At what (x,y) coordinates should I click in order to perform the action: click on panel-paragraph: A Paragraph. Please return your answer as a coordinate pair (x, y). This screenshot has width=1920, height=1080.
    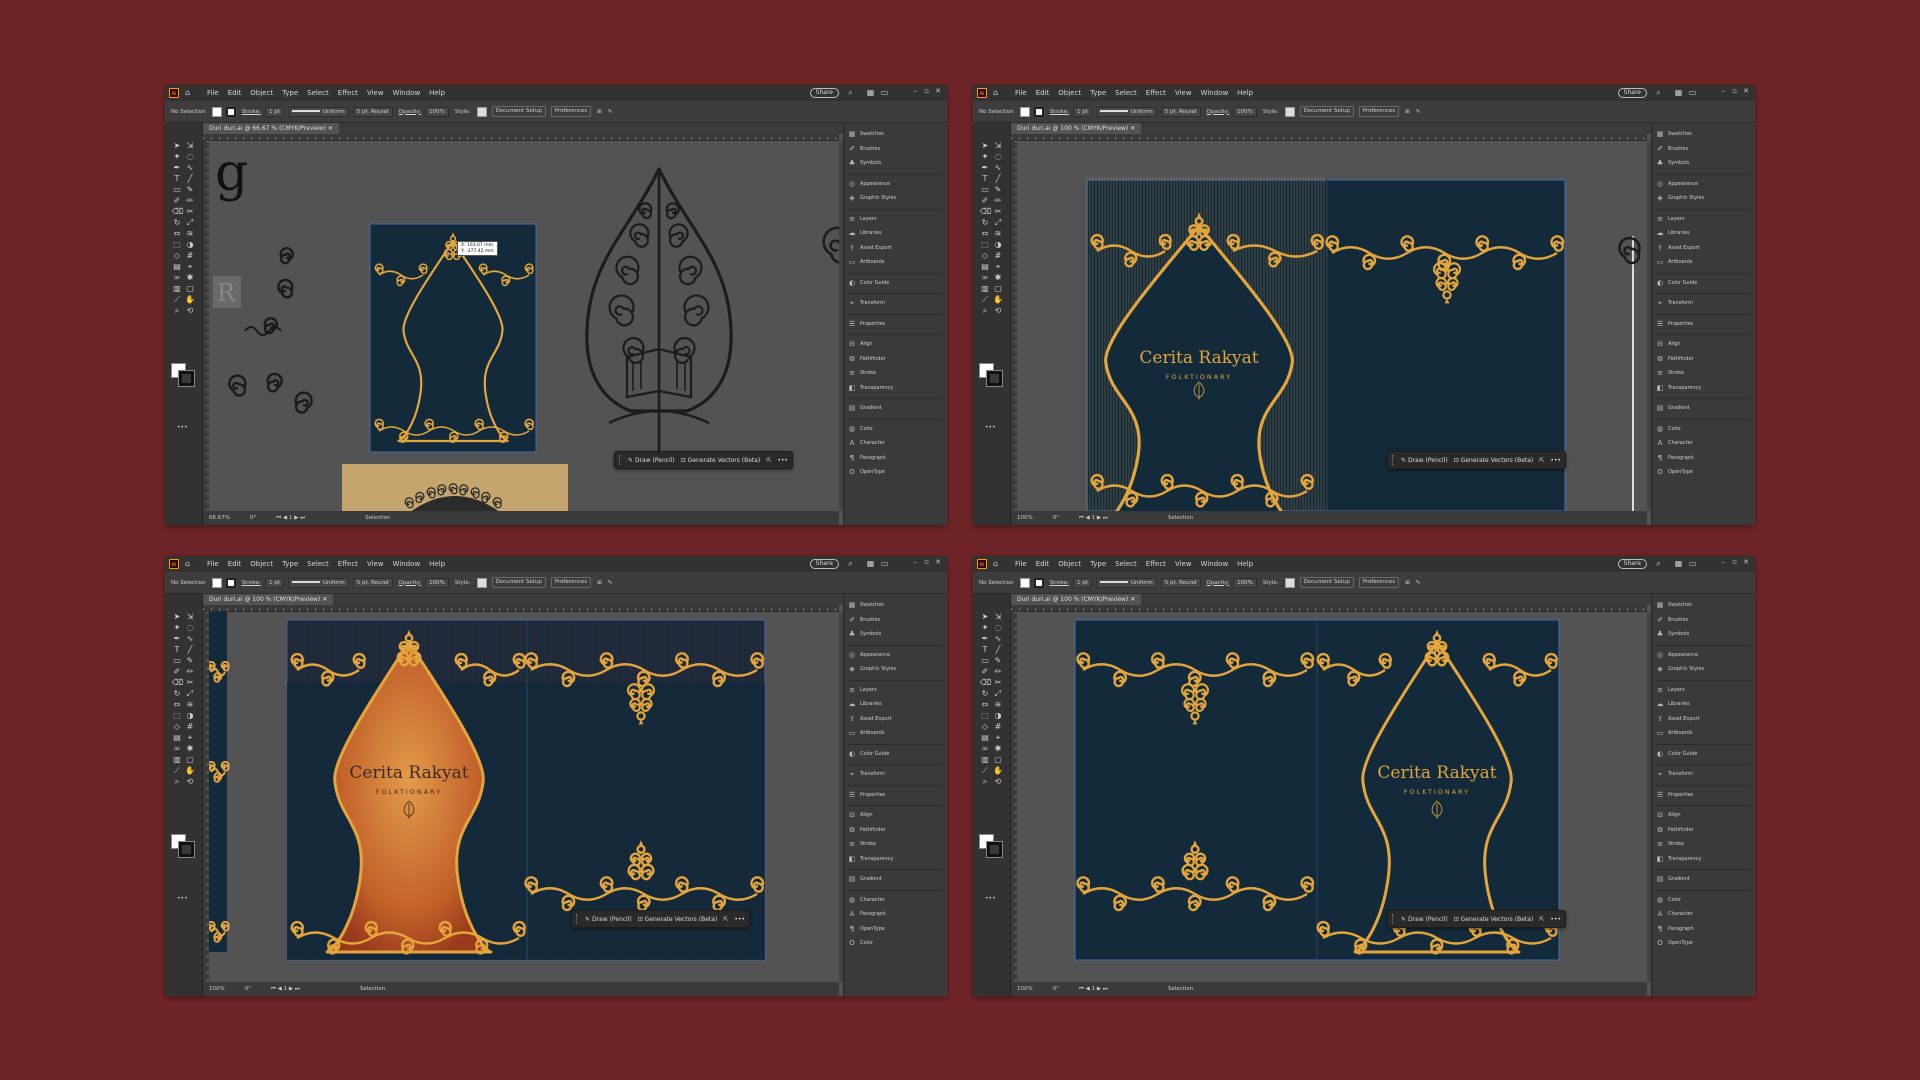
    Looking at the image, I should click on (867, 914).